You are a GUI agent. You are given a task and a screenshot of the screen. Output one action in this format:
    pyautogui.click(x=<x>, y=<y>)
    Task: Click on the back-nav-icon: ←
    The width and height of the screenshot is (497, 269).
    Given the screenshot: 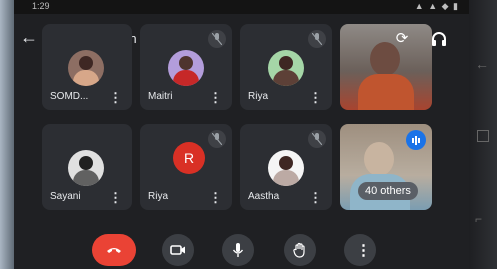 What is the action you would take?
    pyautogui.click(x=482, y=64)
    